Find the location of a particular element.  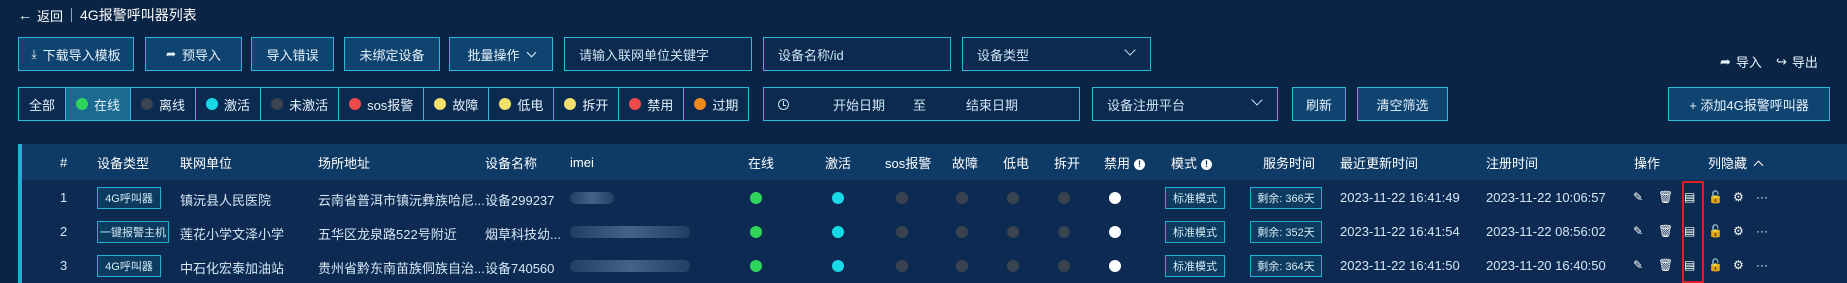

status-opened-dot is located at coordinates (1064, 198).